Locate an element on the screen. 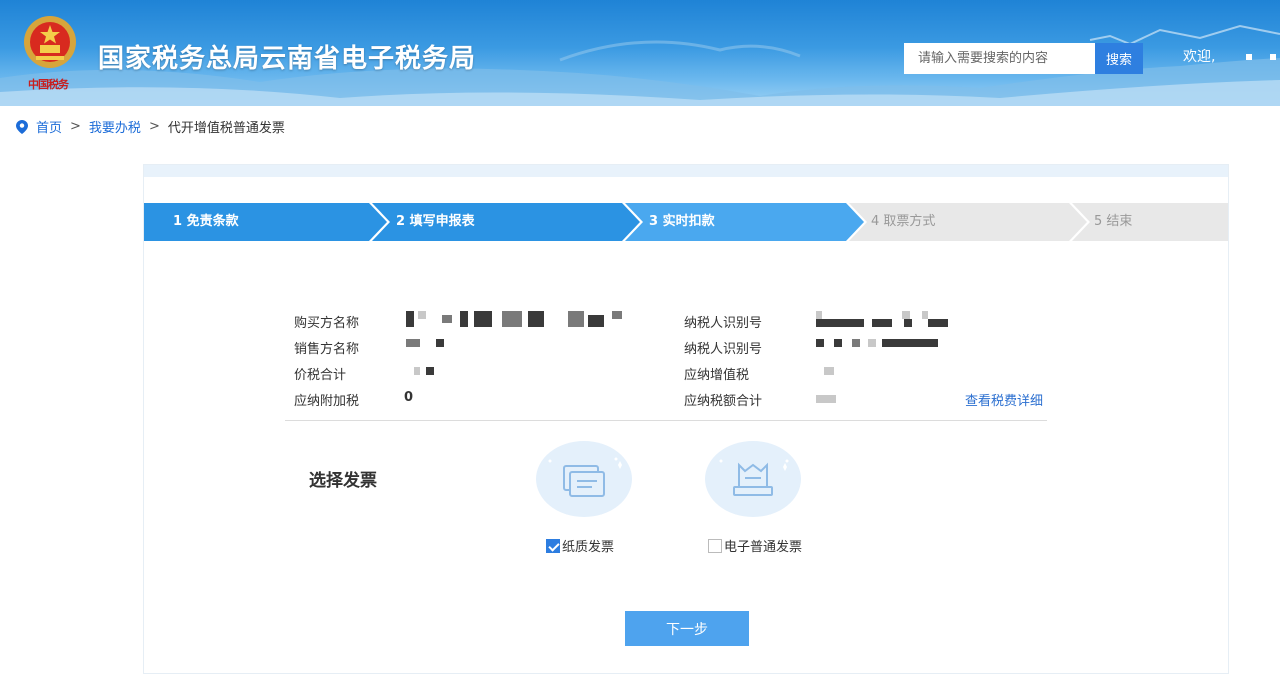 The image size is (1280, 674). search-input is located at coordinates (999, 58).